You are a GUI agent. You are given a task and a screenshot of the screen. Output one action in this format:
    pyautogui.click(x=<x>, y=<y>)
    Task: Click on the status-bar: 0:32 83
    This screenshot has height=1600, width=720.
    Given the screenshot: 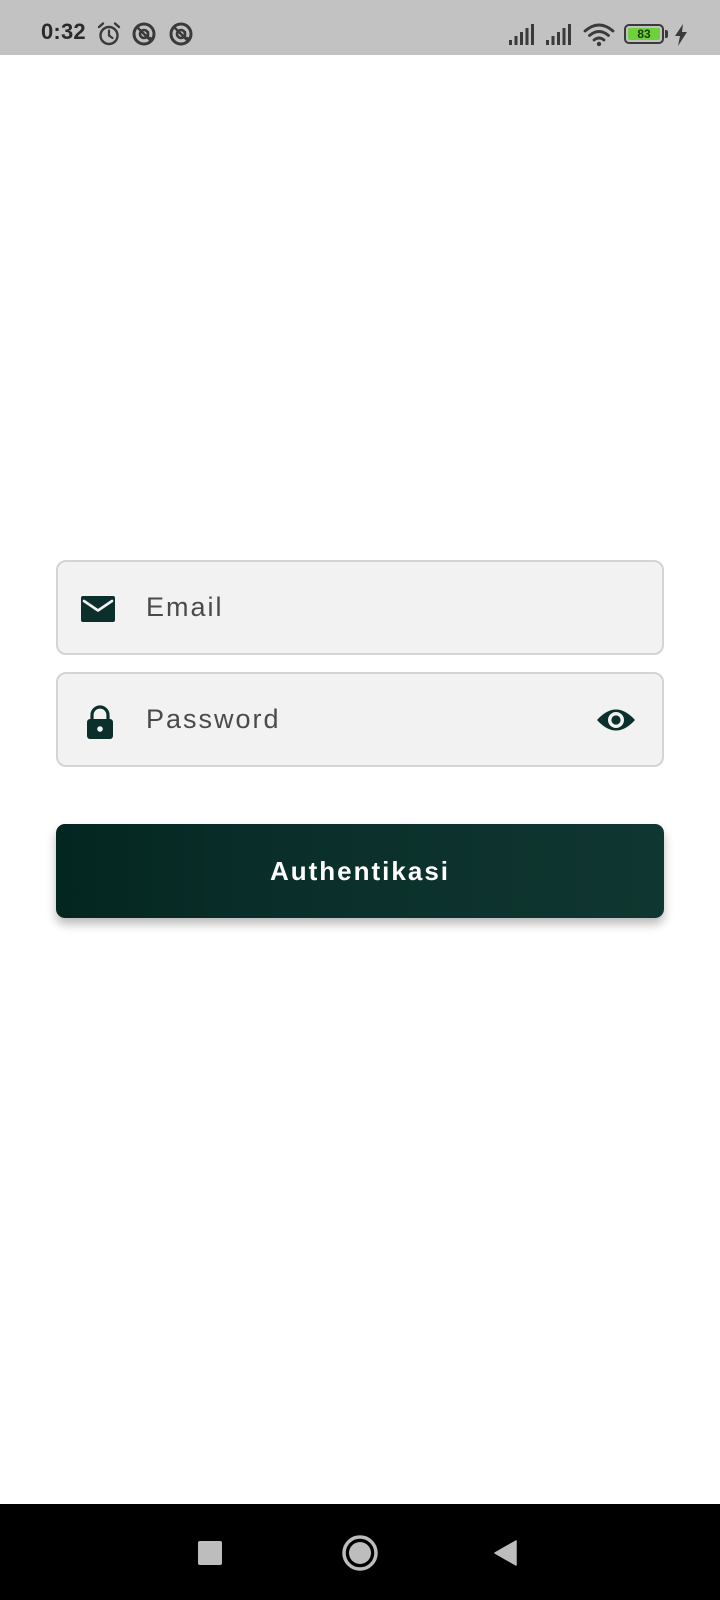 What is the action you would take?
    pyautogui.click(x=360, y=27)
    